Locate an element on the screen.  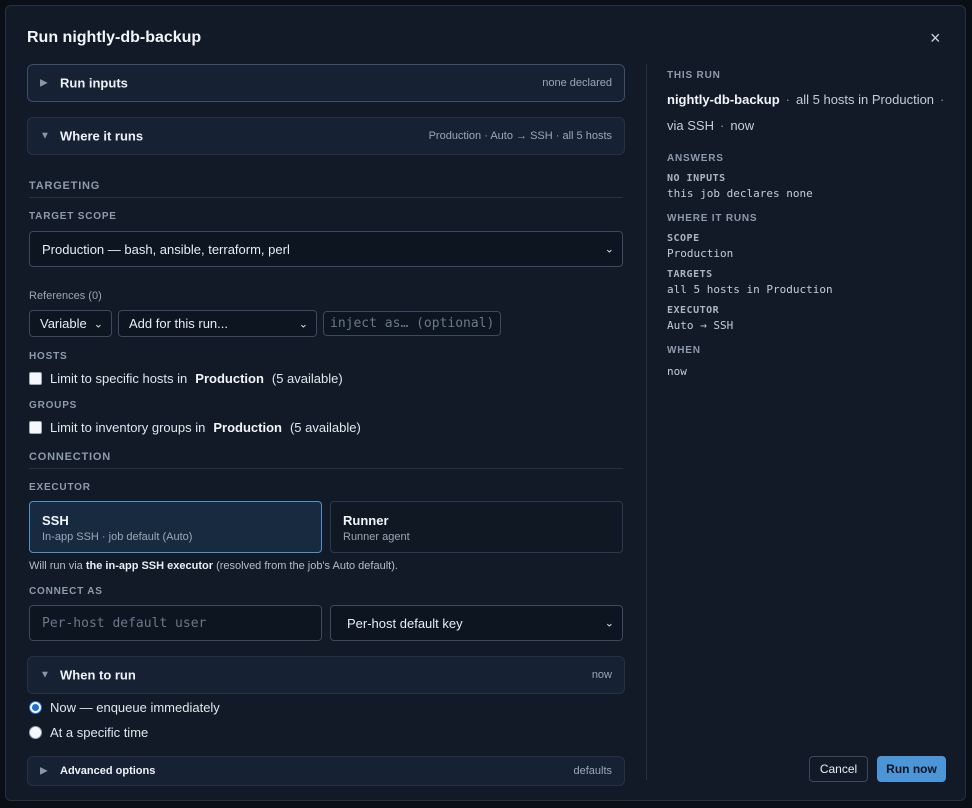
limit-hosts-text: Limit to specific hosts in is located at coordinates (119, 378).